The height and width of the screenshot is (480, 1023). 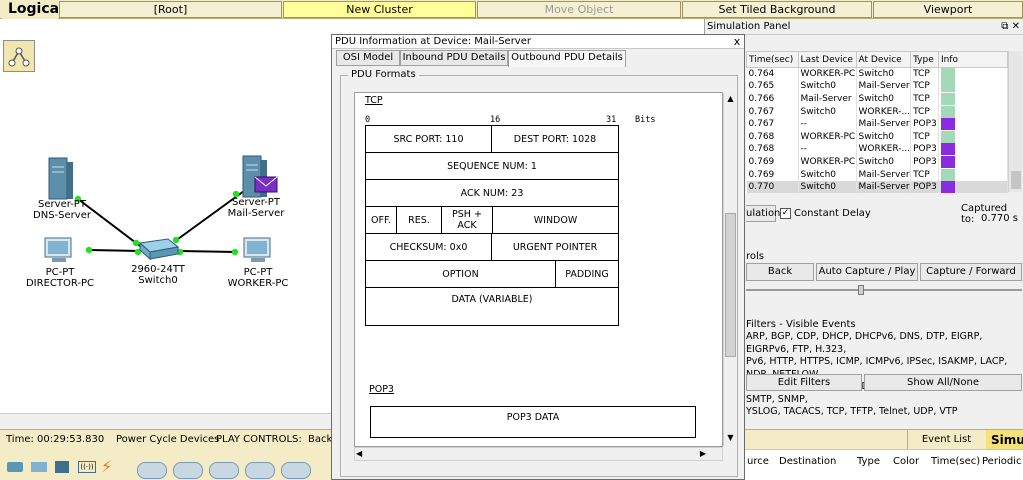 What do you see at coordinates (368, 58) in the screenshot?
I see `tab-osi-model: OSI Model` at bounding box center [368, 58].